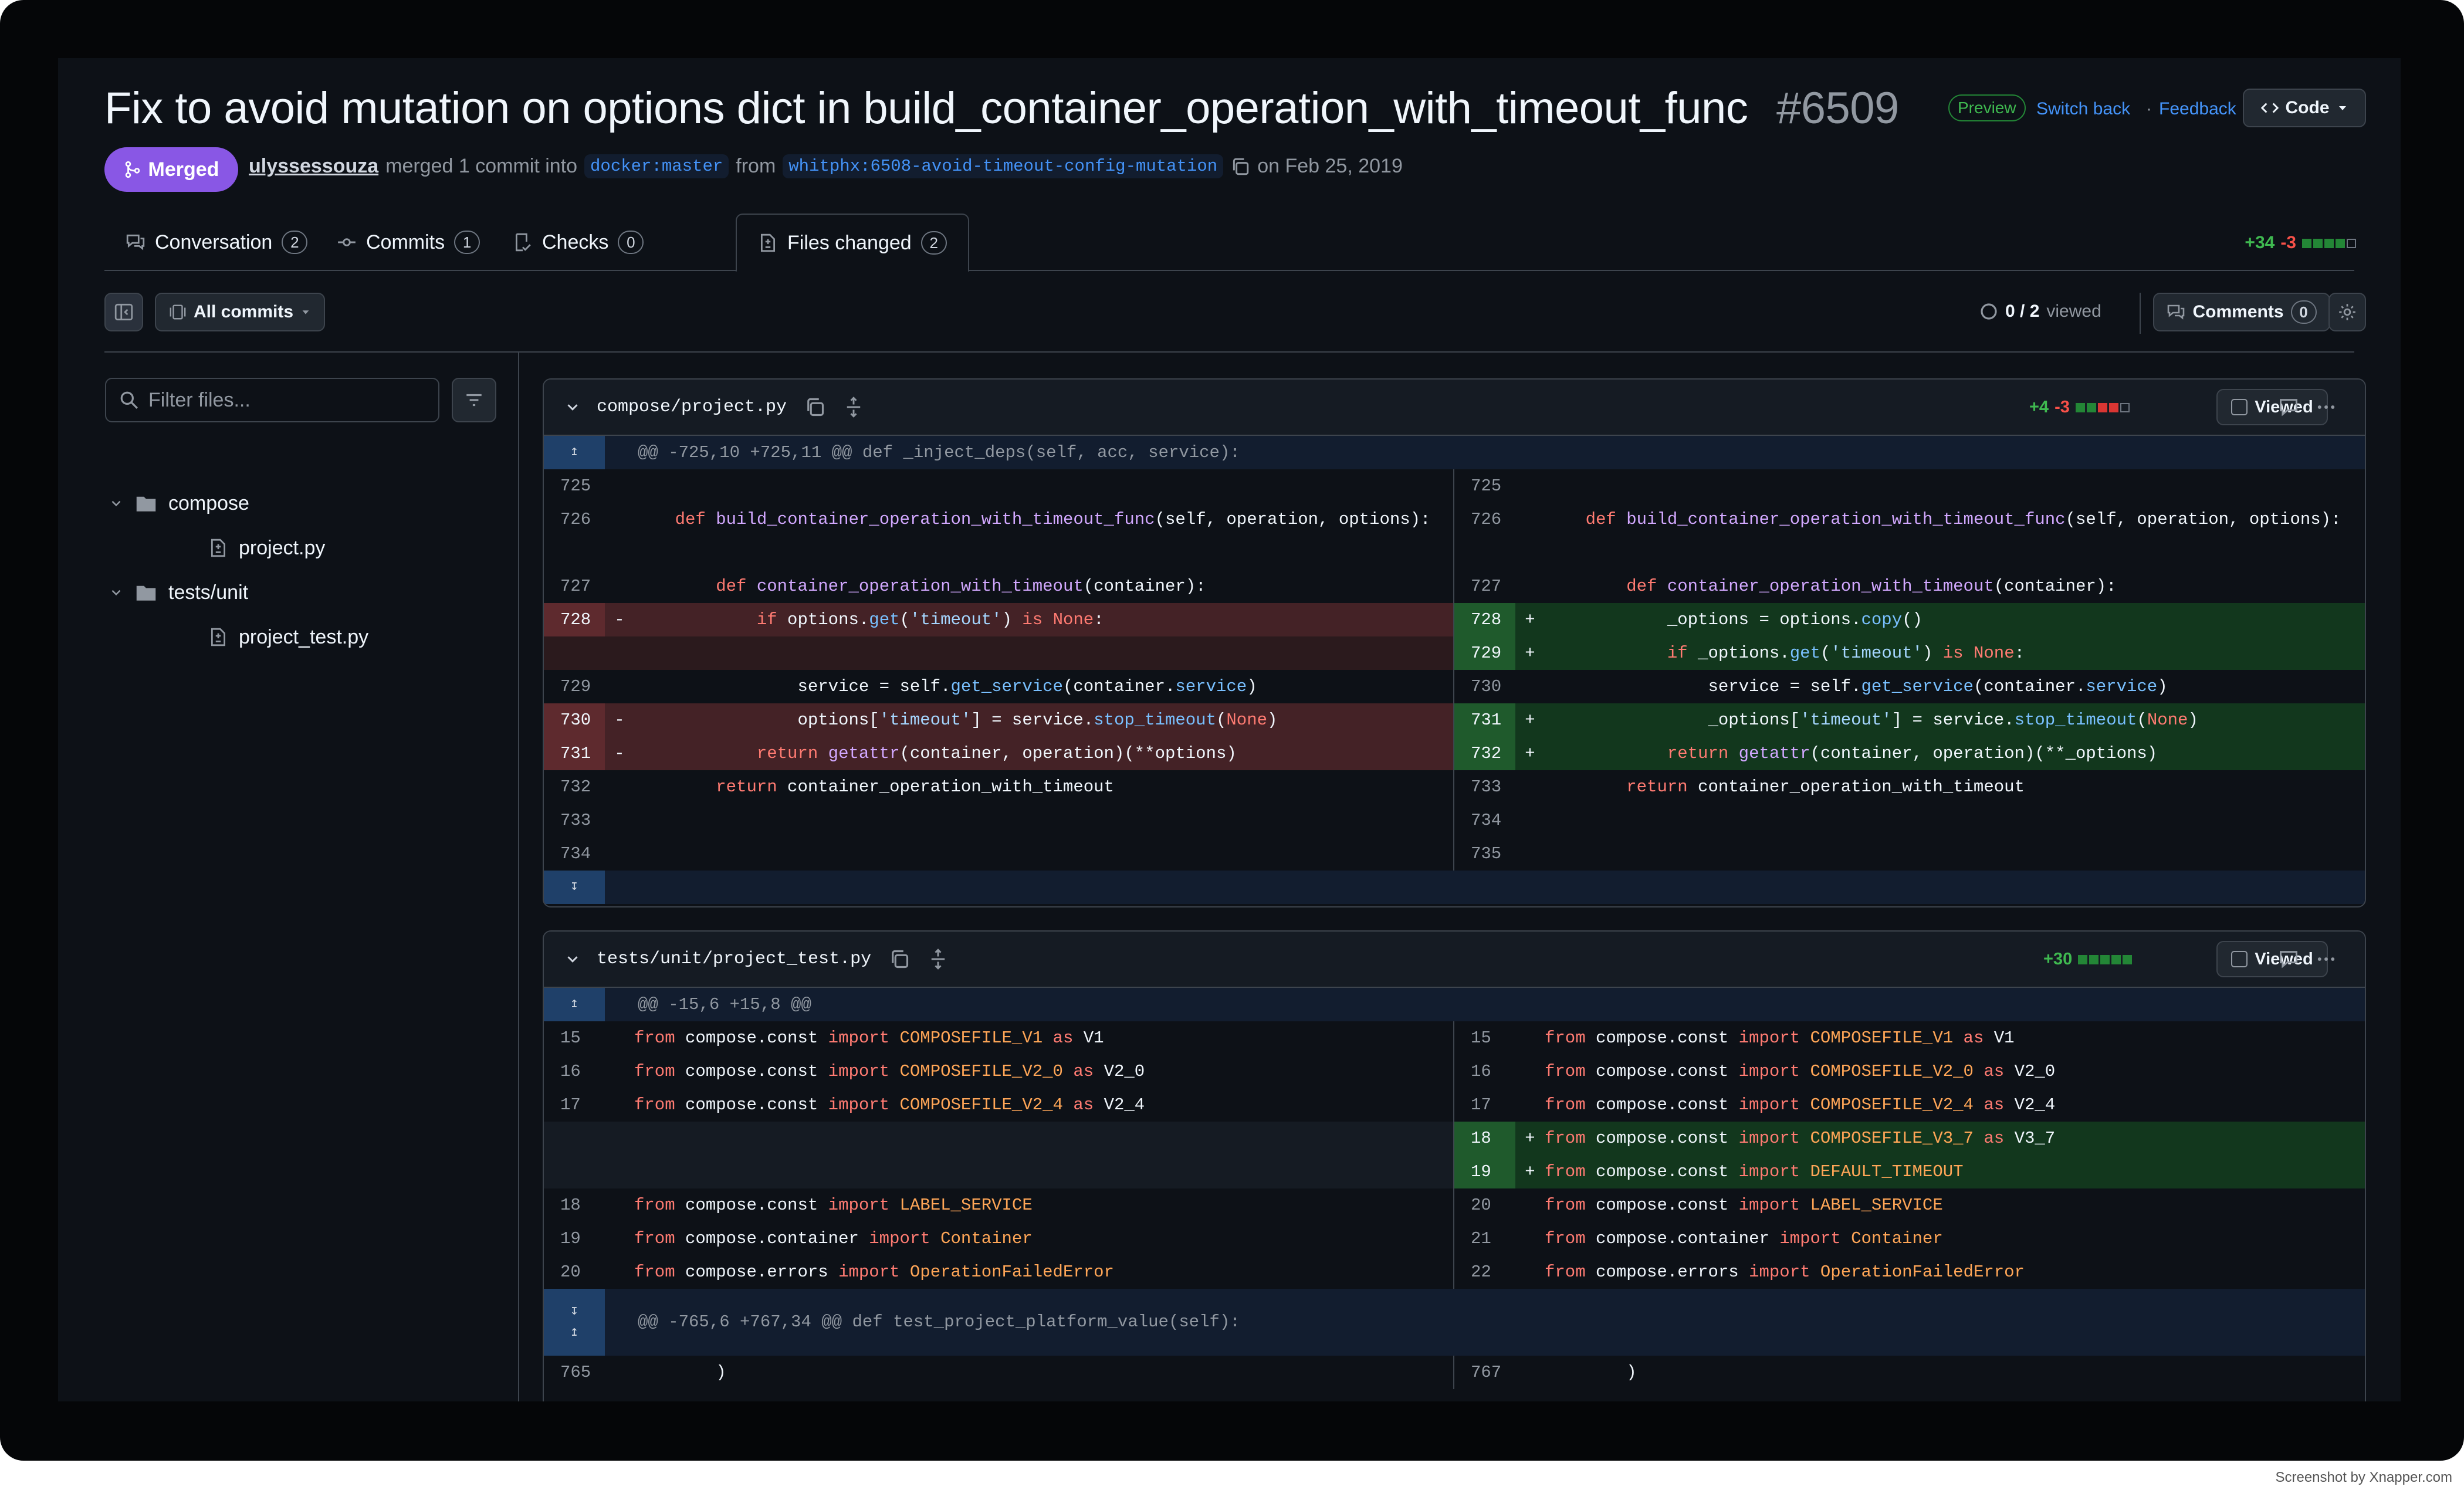  Describe the element at coordinates (1485, 1372) in the screenshot. I see `line-number: 767` at that location.